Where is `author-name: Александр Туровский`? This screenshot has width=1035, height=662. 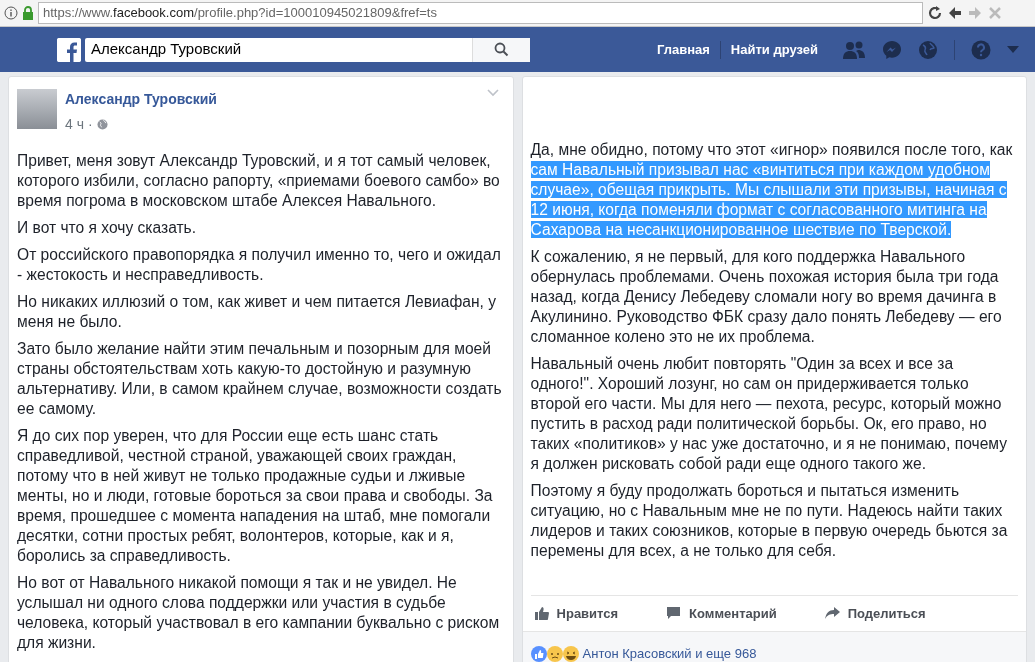
author-name: Александр Туровский is located at coordinates (272, 99).